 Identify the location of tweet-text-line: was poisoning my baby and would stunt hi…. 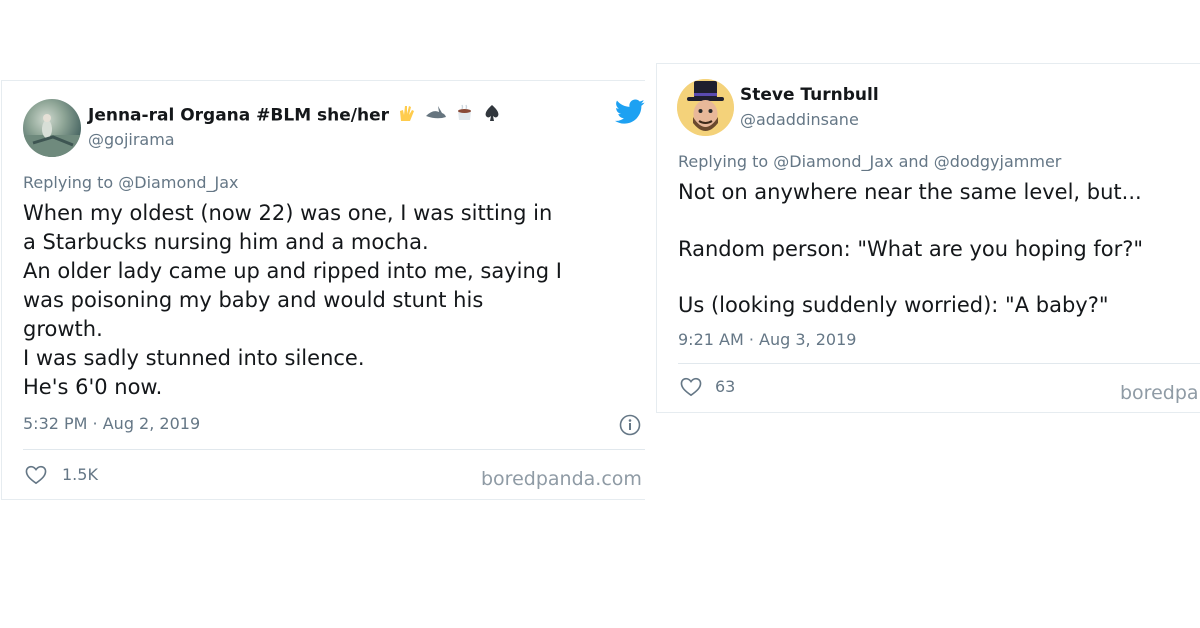
(253, 300).